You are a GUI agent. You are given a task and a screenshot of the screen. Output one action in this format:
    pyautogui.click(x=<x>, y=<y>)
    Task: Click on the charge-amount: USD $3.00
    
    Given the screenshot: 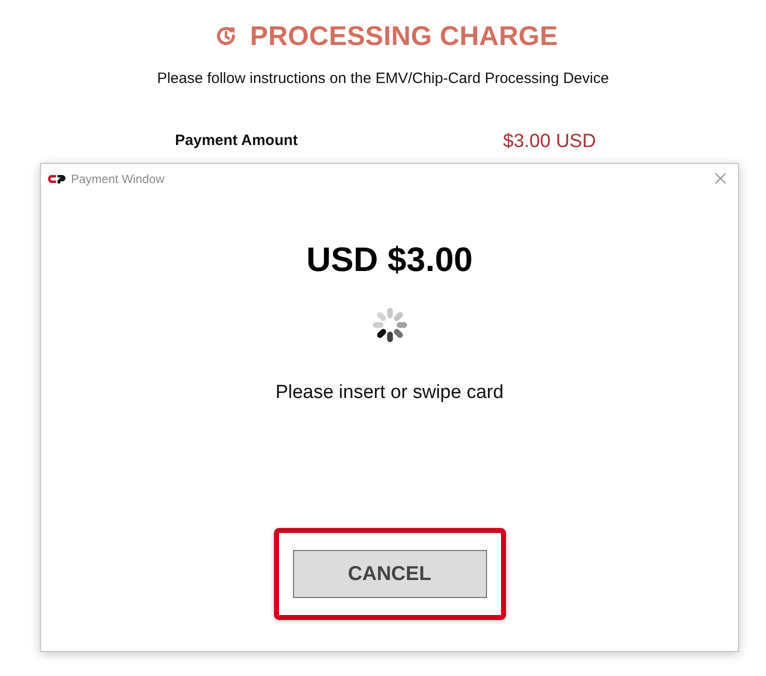 What is the action you would take?
    pyautogui.click(x=389, y=260)
    